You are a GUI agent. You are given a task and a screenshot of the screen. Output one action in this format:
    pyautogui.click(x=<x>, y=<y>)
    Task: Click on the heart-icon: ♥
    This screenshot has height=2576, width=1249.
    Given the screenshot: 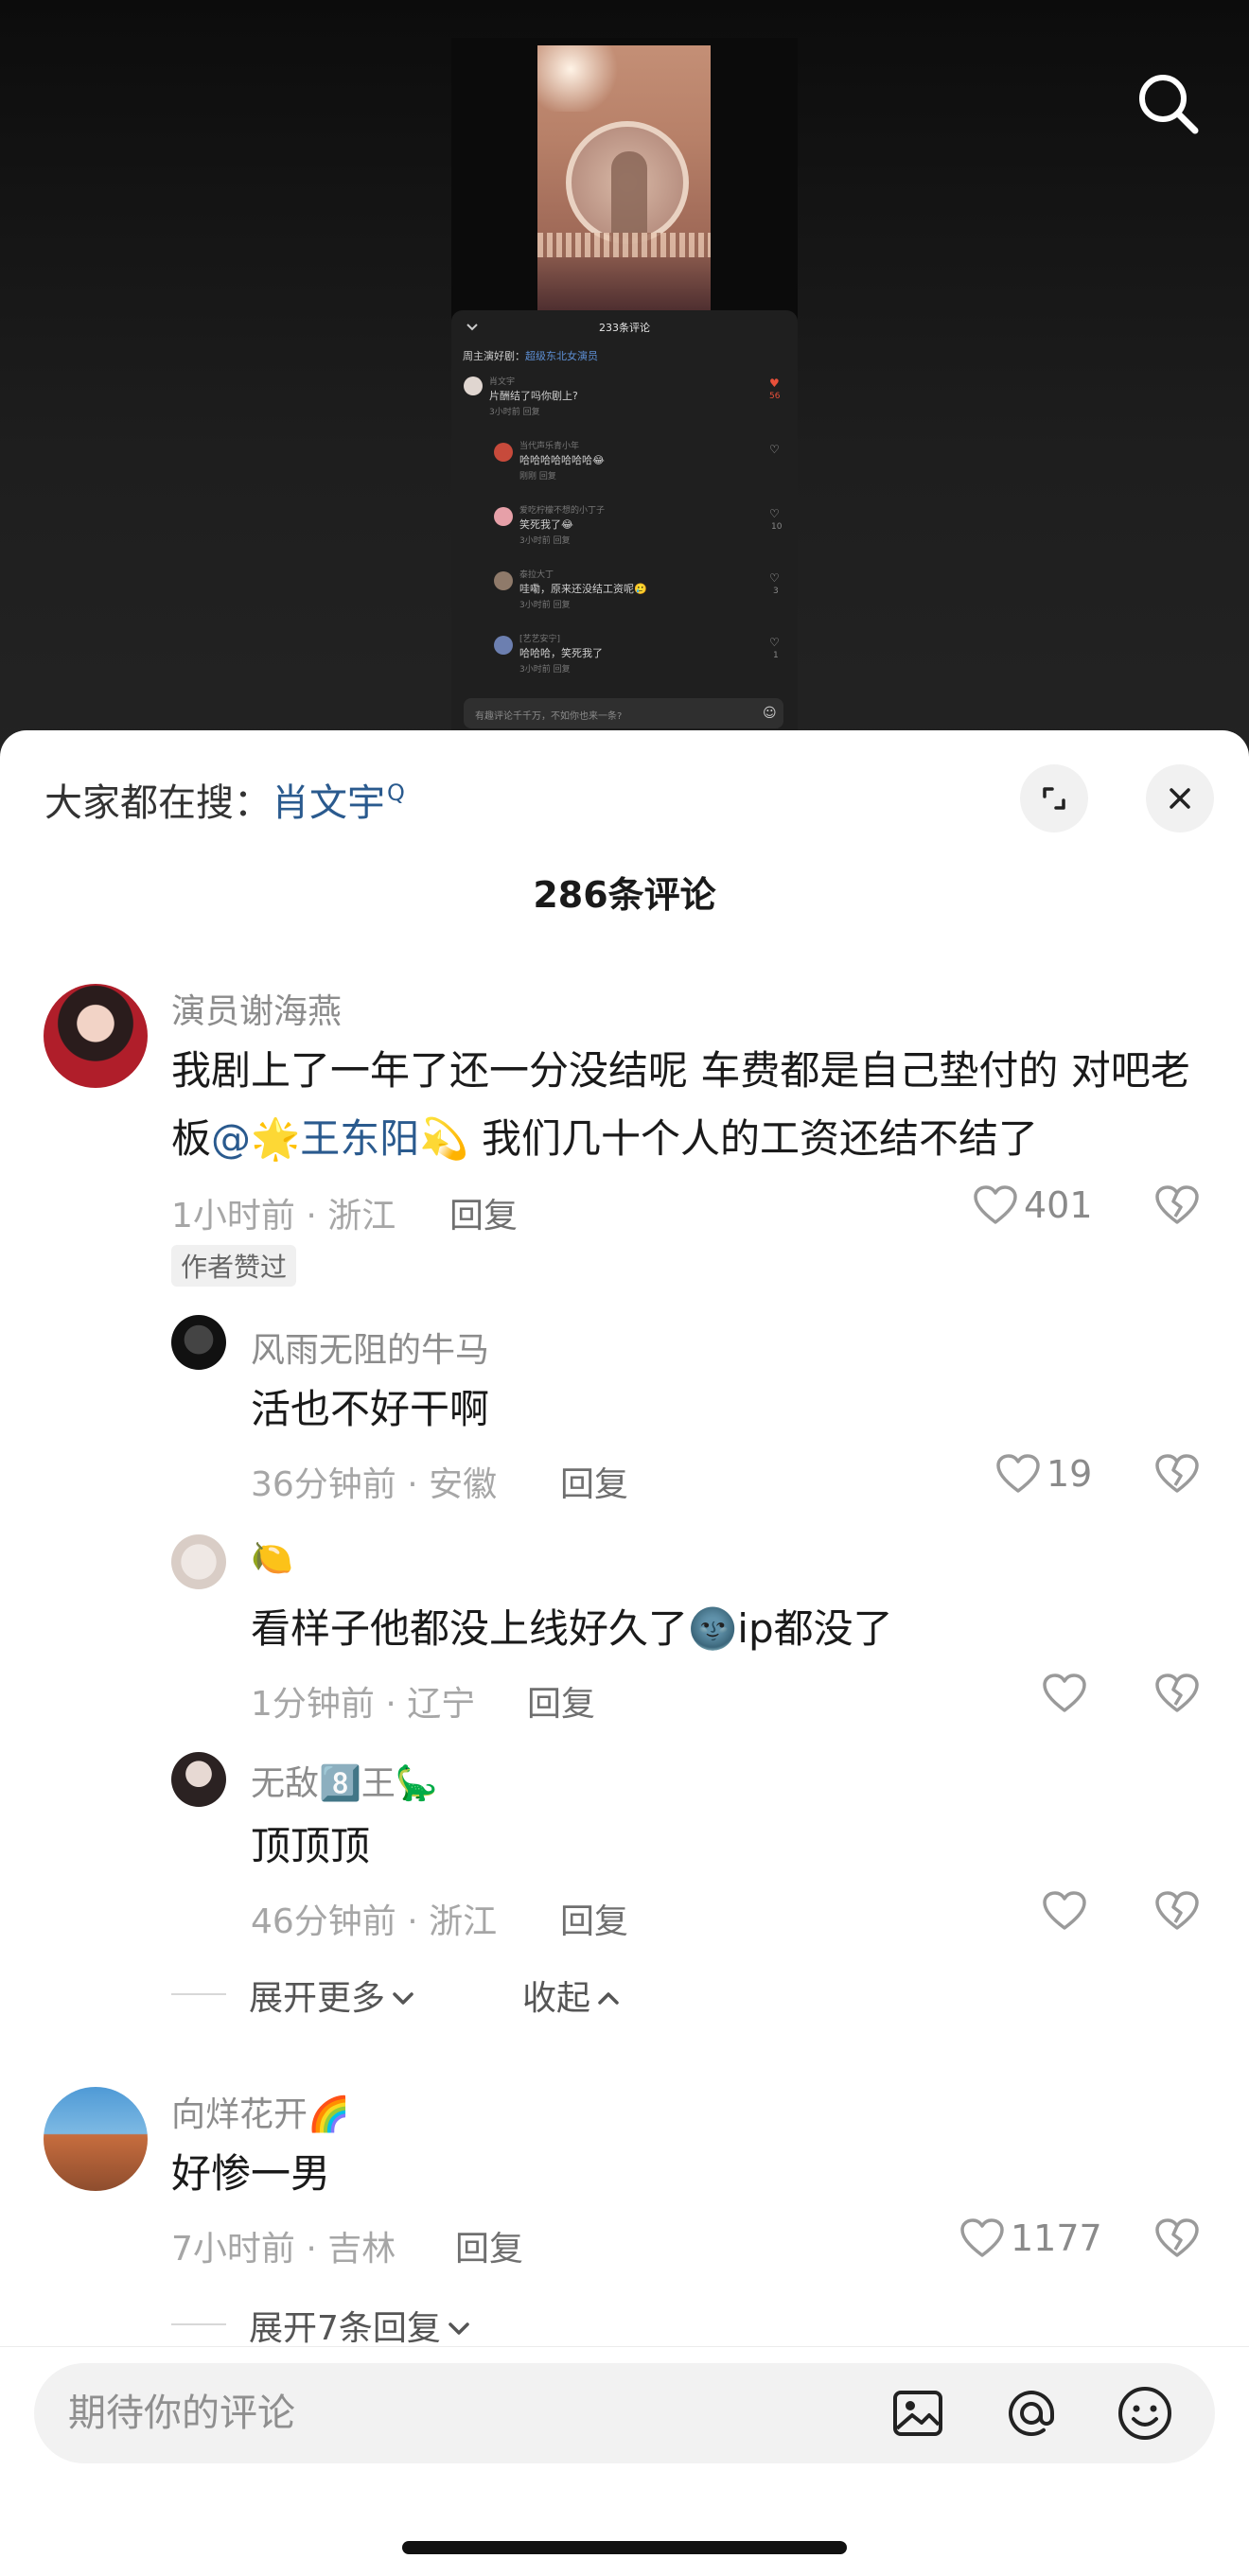 What is the action you would take?
    pyautogui.click(x=774, y=384)
    